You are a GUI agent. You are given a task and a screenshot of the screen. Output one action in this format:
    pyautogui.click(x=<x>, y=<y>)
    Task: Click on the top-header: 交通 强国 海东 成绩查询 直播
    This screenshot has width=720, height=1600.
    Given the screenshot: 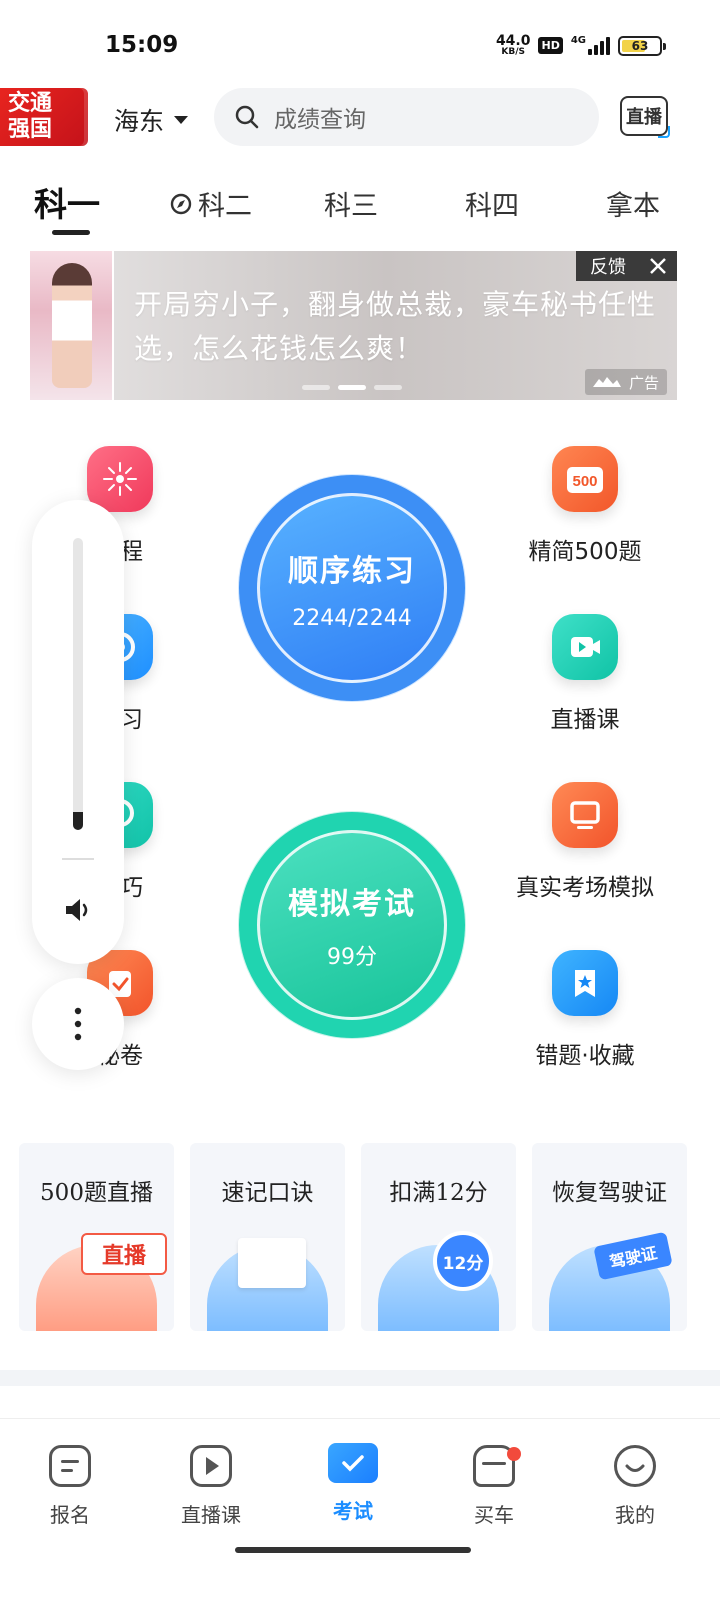 What is the action you would take?
    pyautogui.click(x=360, y=118)
    